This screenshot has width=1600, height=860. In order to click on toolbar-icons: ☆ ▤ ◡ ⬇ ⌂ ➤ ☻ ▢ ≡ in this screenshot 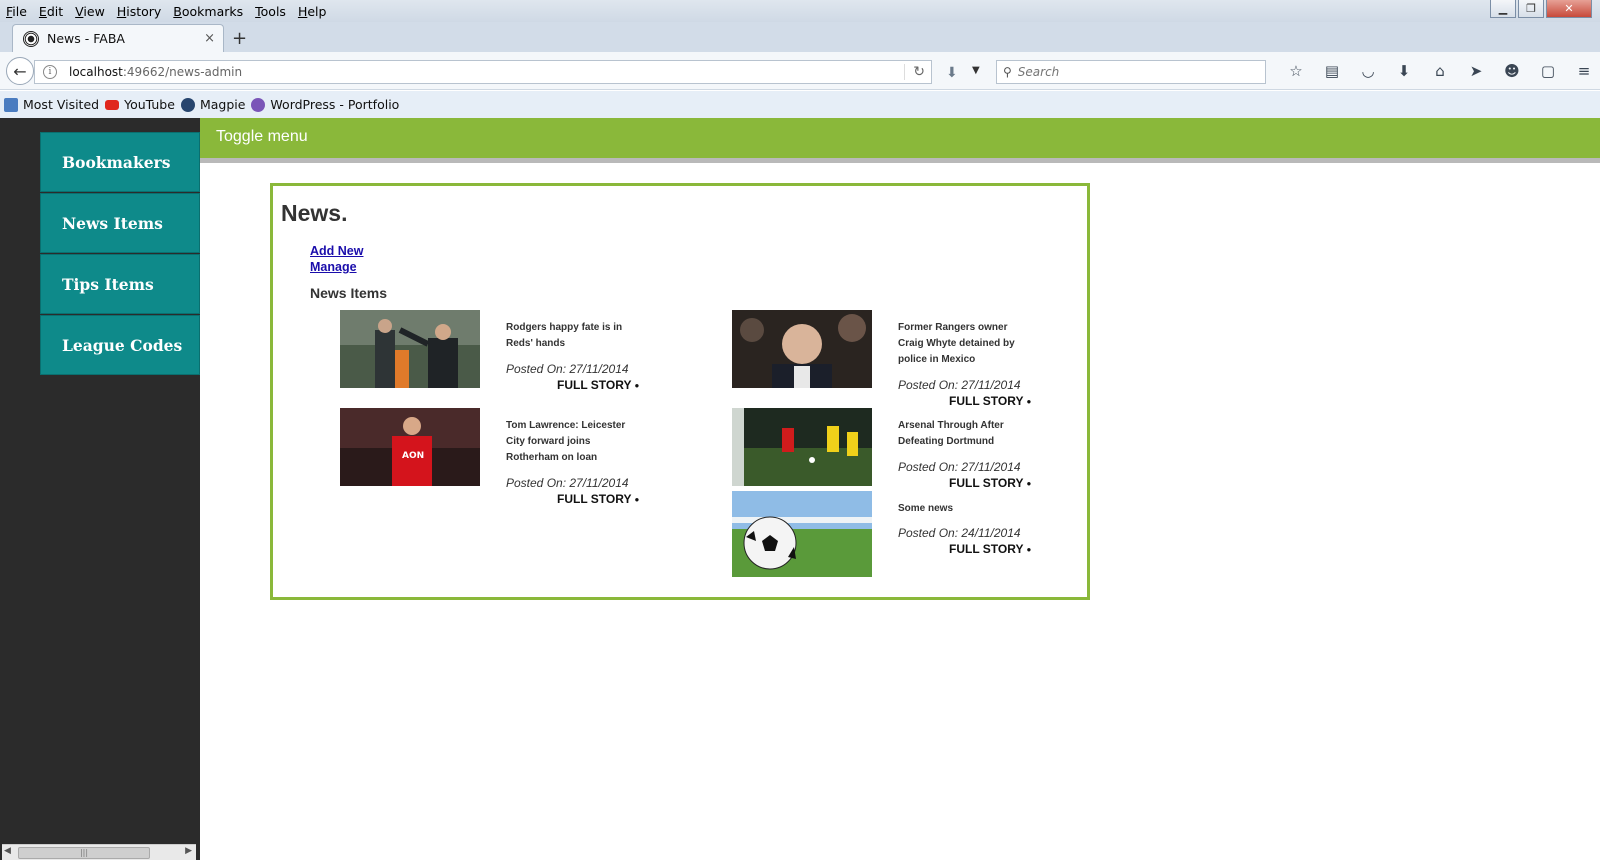, I will do `click(1439, 71)`.